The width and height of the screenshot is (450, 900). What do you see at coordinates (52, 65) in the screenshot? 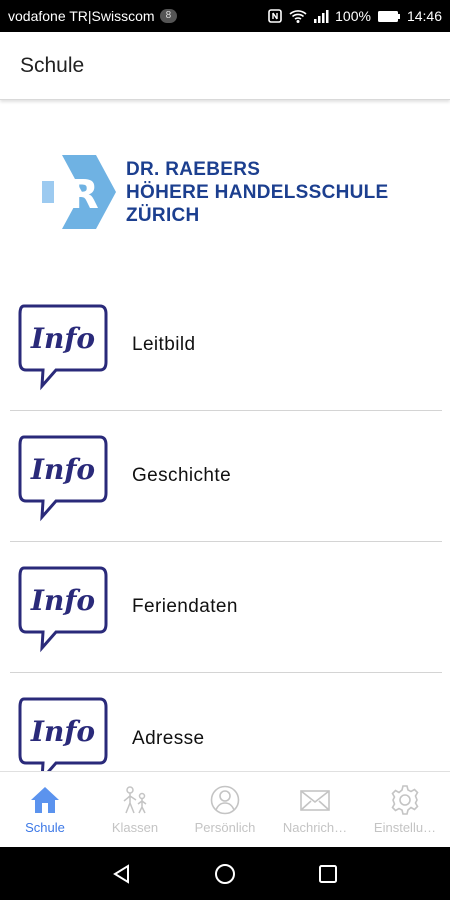
I see `page-title: Schule` at bounding box center [52, 65].